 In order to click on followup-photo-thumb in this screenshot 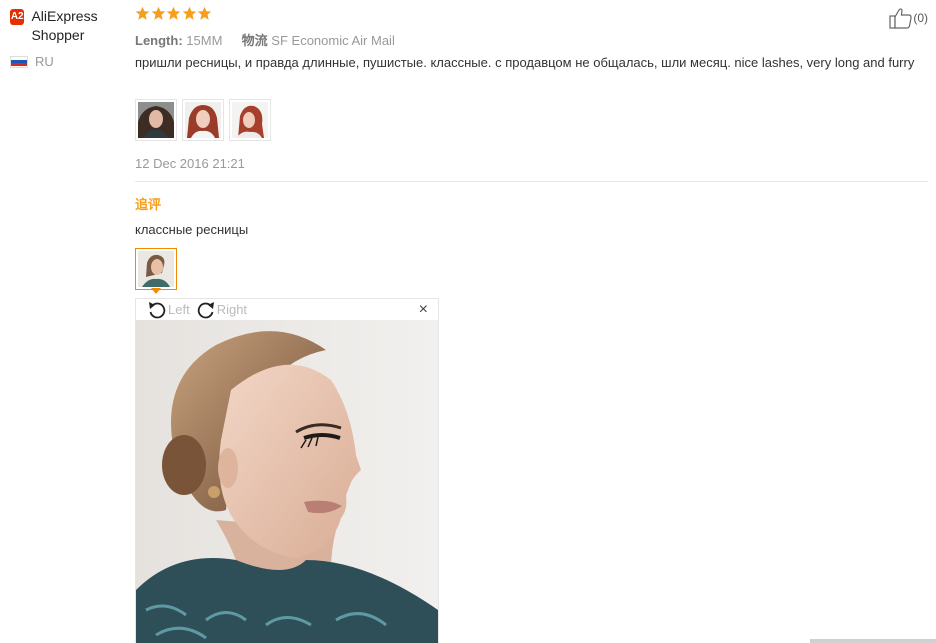, I will do `click(156, 269)`.